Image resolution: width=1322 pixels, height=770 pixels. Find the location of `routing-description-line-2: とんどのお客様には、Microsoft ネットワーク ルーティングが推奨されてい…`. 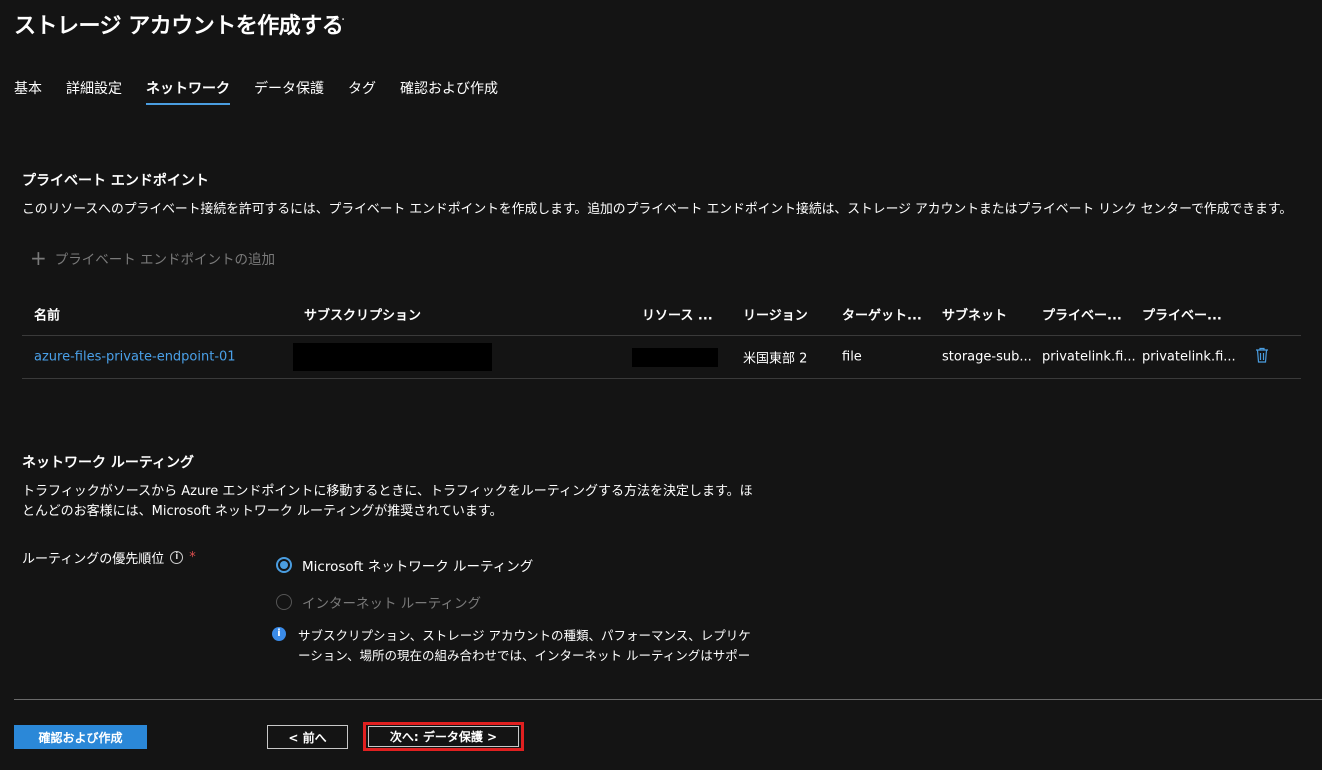

routing-description-line-2: とんどのお客様には、Microsoft ネットワーク ルーティングが推奨されてい… is located at coordinates (262, 511).